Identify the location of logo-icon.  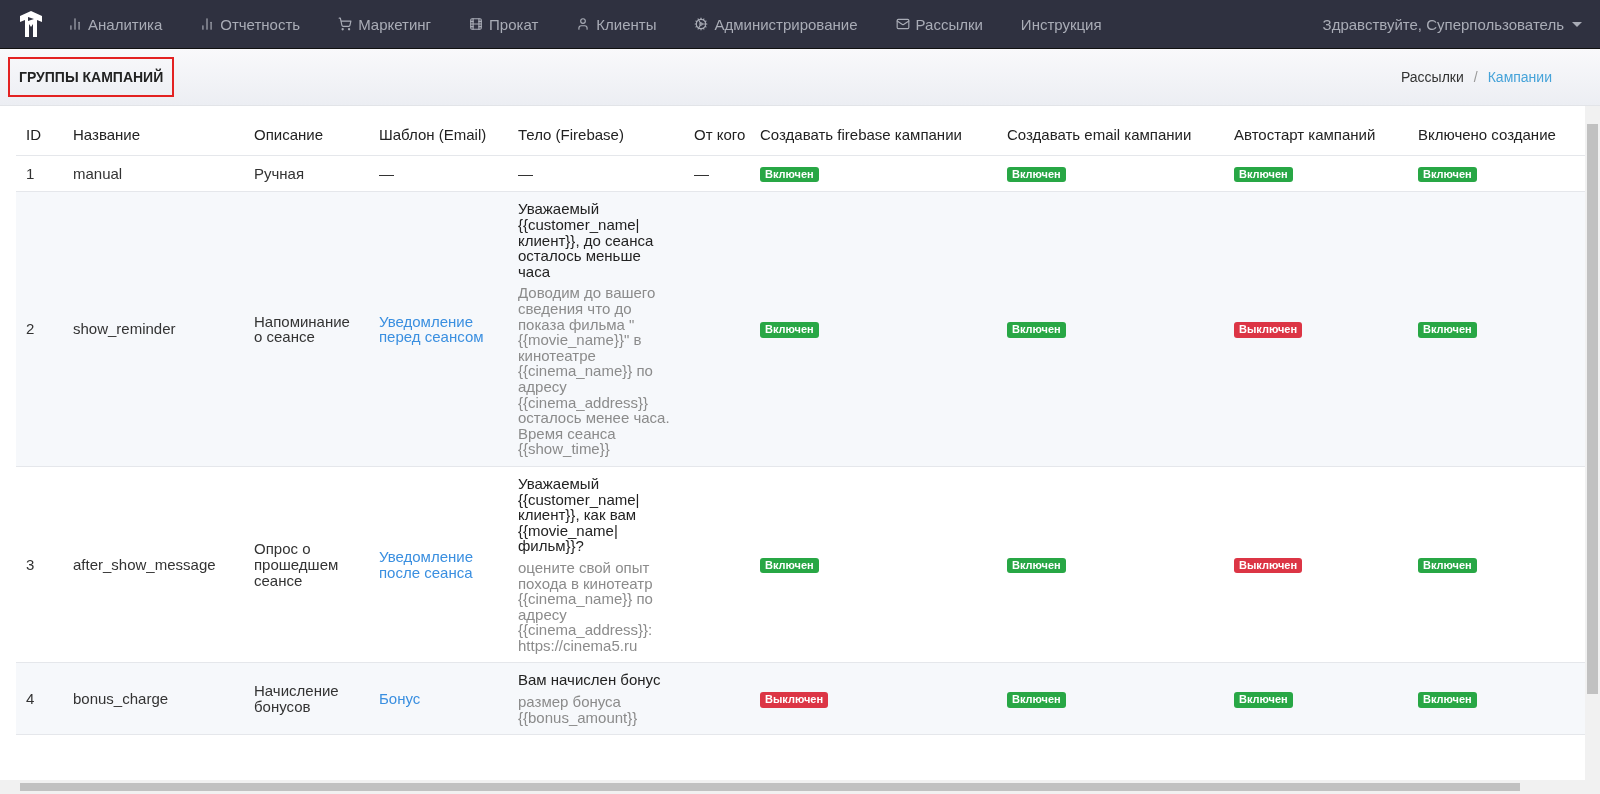
(31, 24).